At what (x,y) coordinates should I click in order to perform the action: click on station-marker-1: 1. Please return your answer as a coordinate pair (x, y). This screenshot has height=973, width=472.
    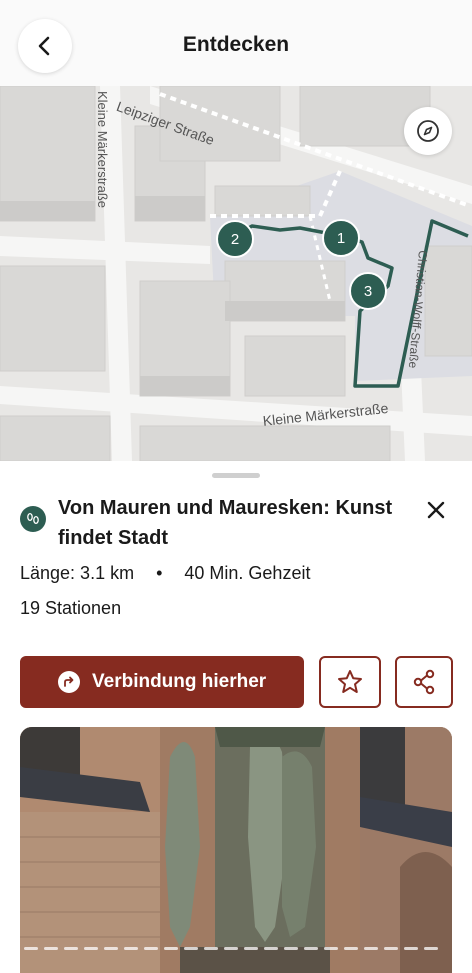
    Looking at the image, I should click on (341, 238).